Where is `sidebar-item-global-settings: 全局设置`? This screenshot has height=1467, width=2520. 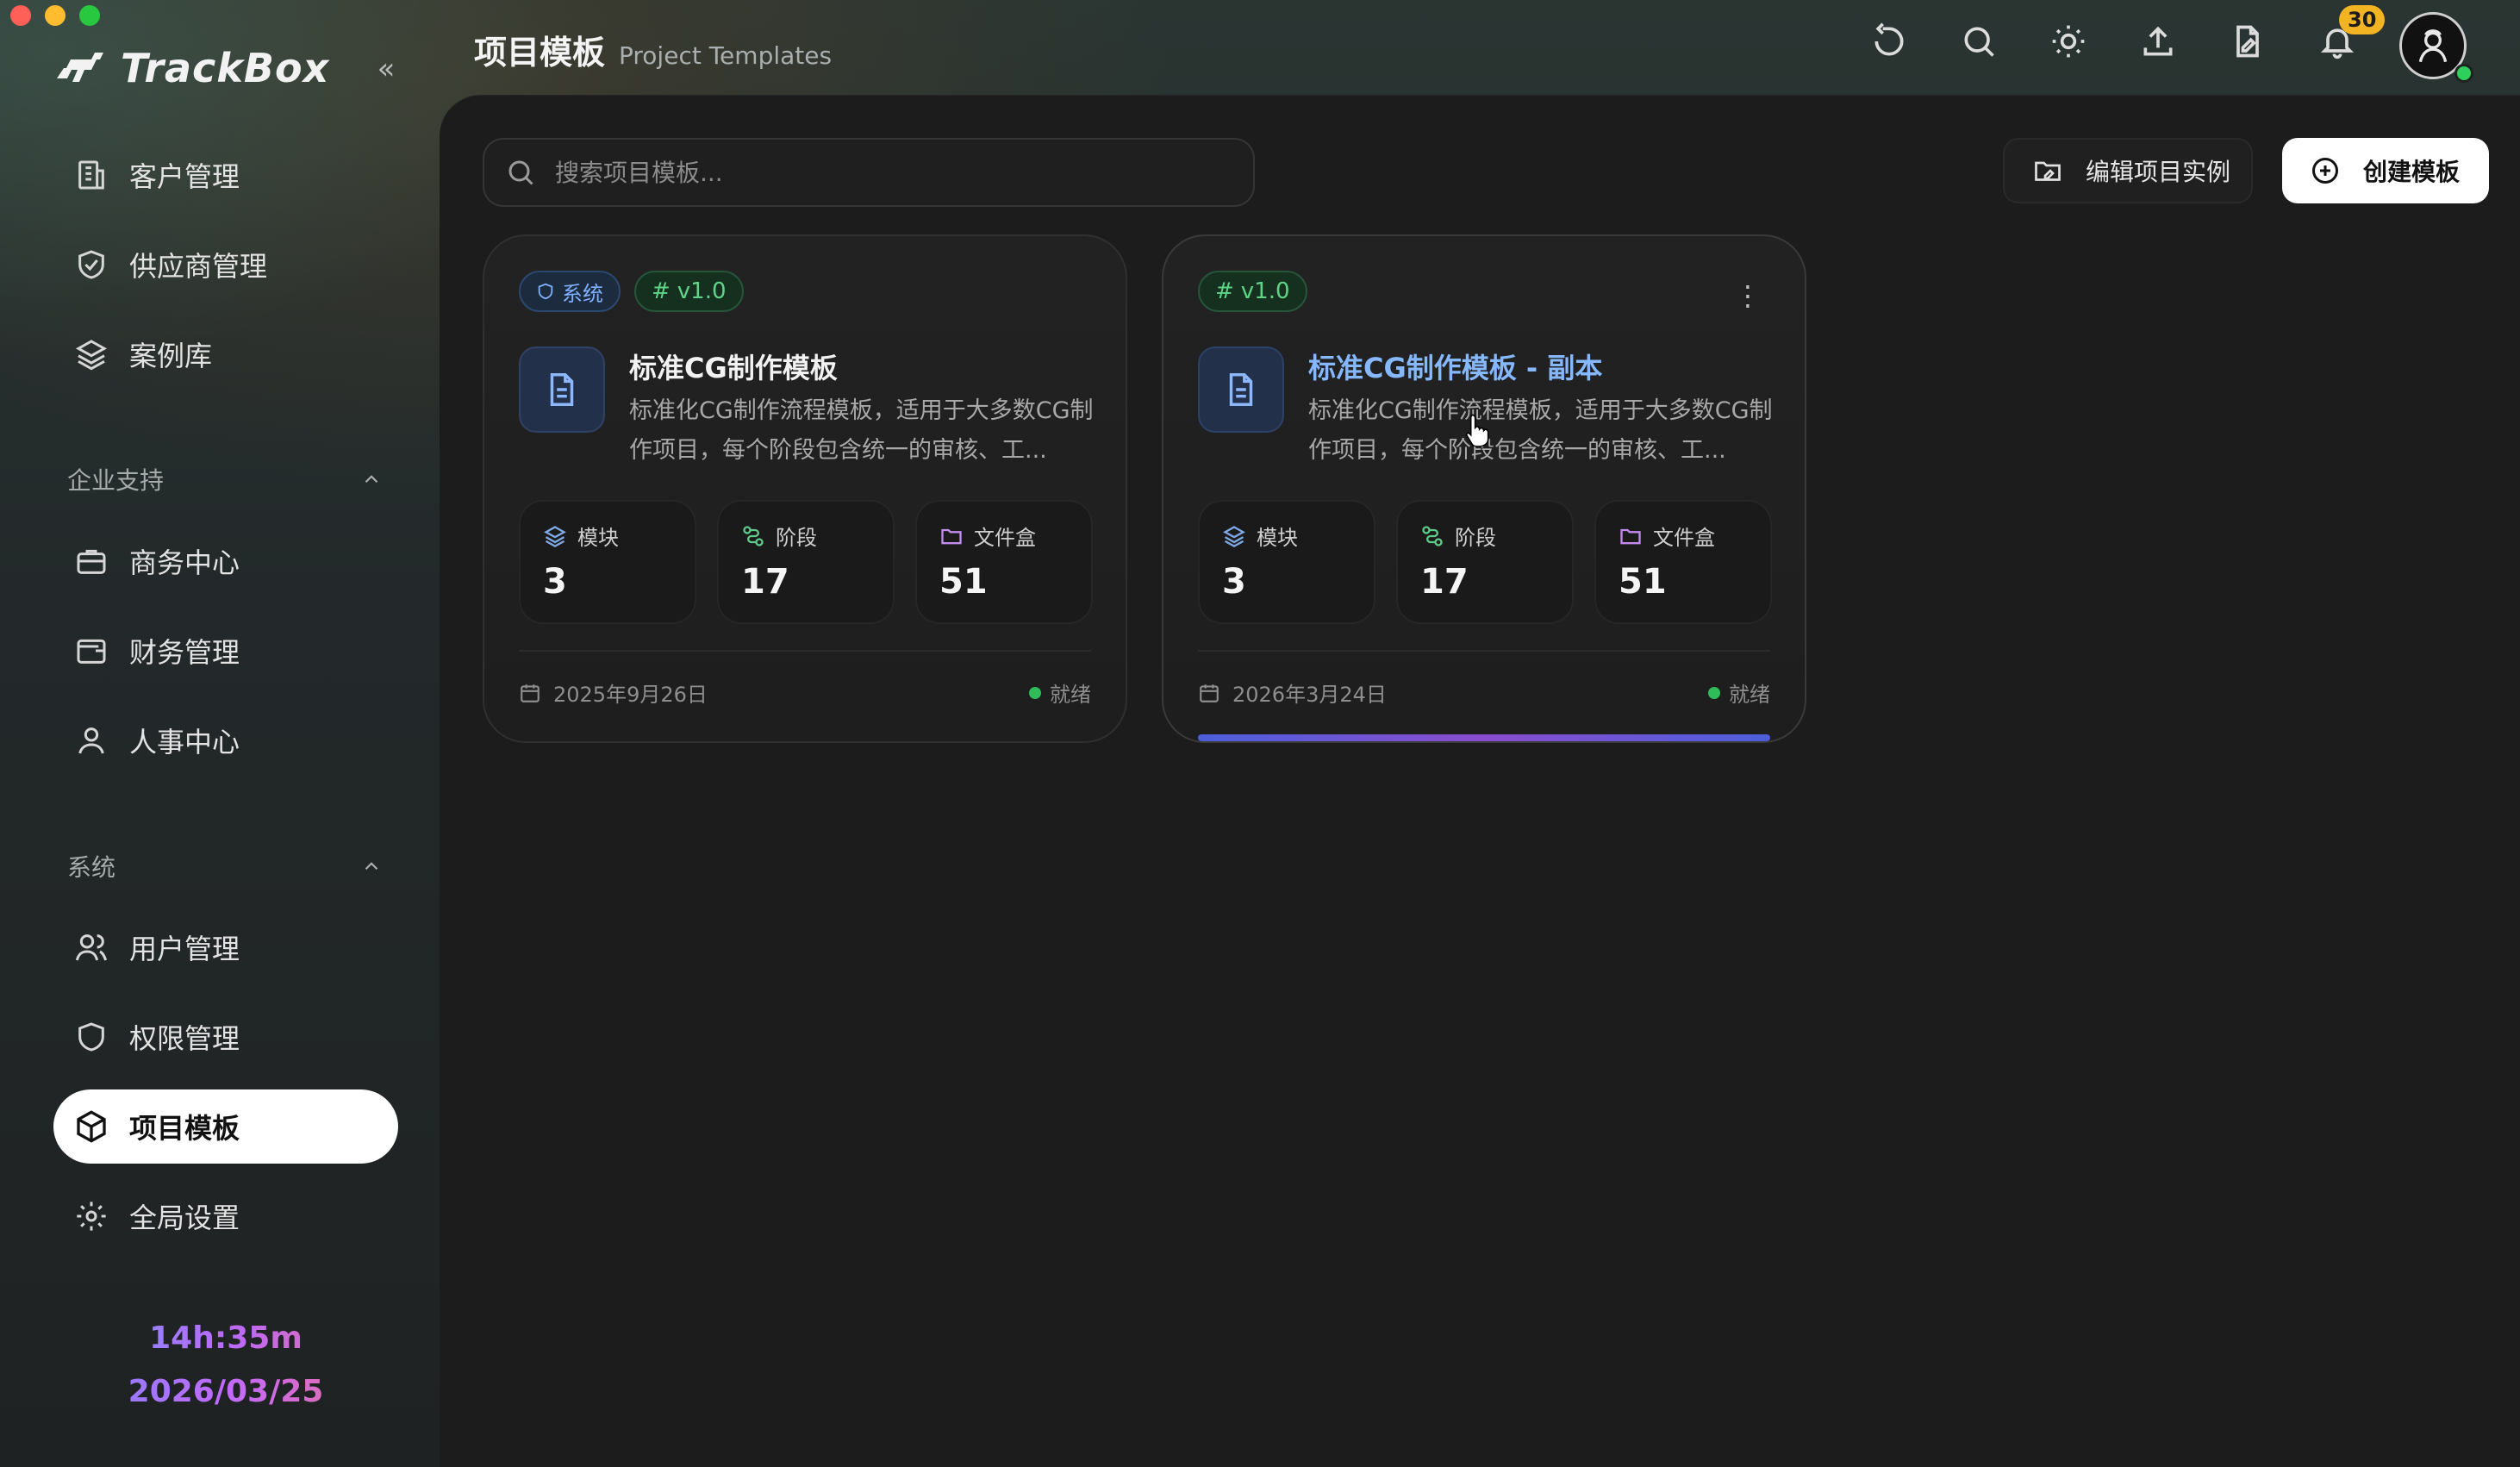 sidebar-item-global-settings: 全局设置 is located at coordinates (225, 1216).